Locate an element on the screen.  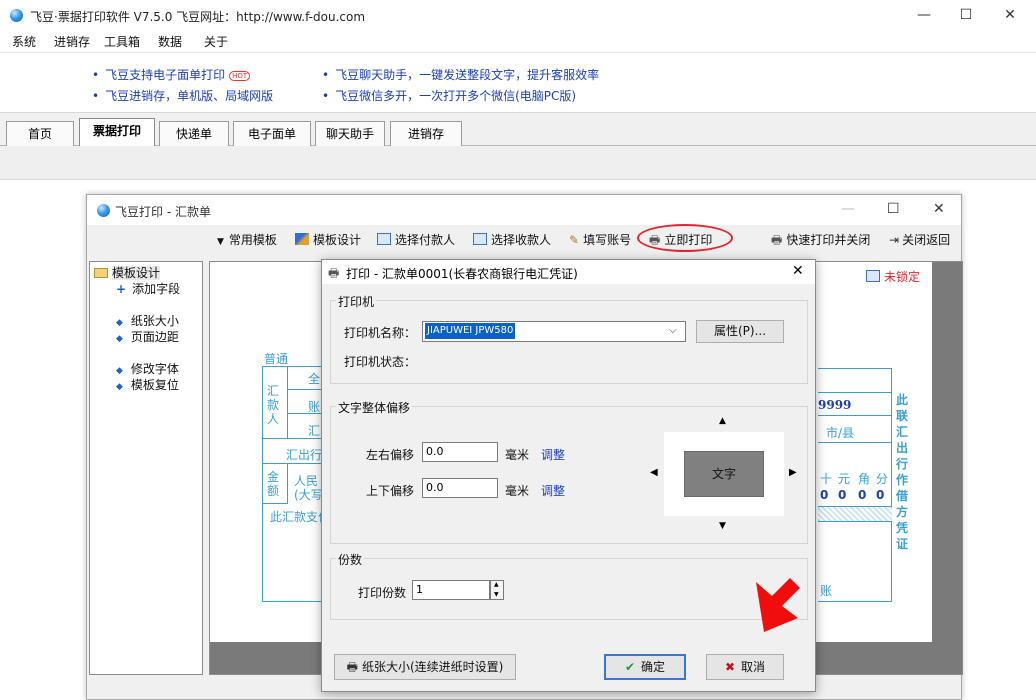
tab-receipt-print: 票据打印 is located at coordinates (117, 133).